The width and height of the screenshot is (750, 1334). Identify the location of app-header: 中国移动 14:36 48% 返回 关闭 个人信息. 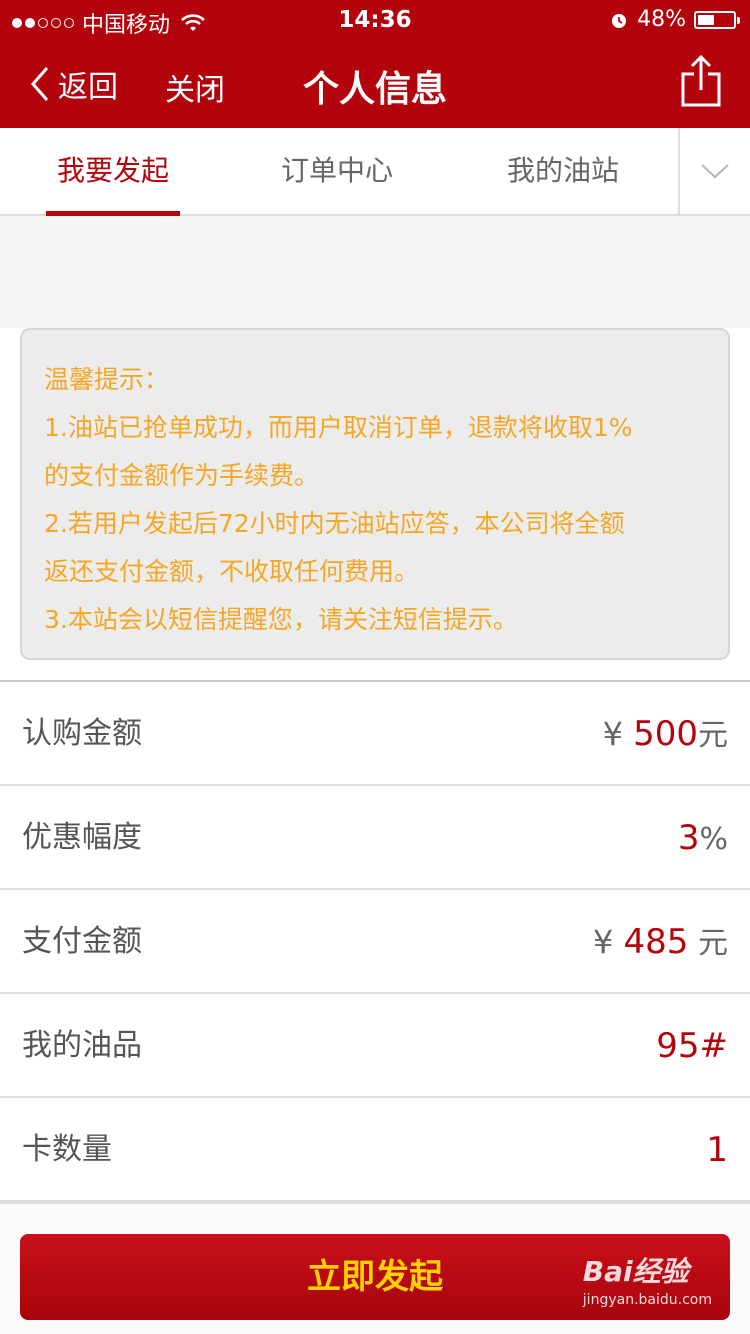
(375, 64).